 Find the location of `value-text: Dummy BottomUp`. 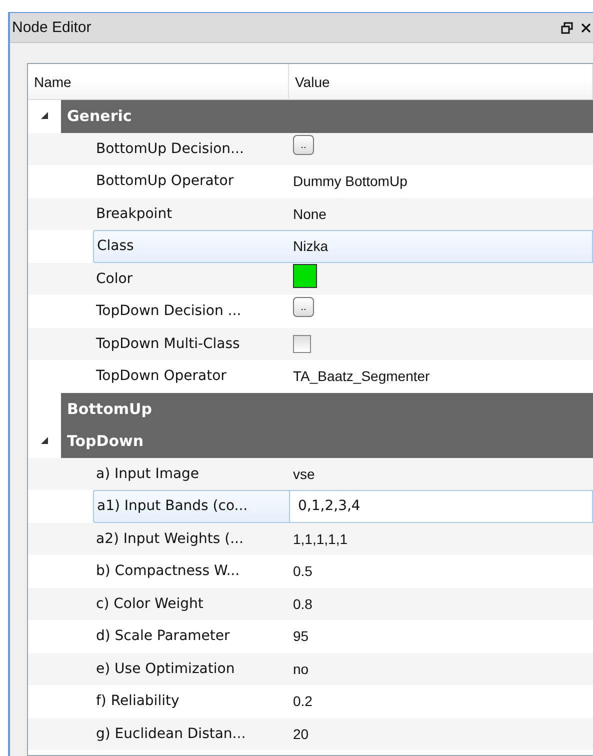

value-text: Dummy BottomUp is located at coordinates (350, 181).